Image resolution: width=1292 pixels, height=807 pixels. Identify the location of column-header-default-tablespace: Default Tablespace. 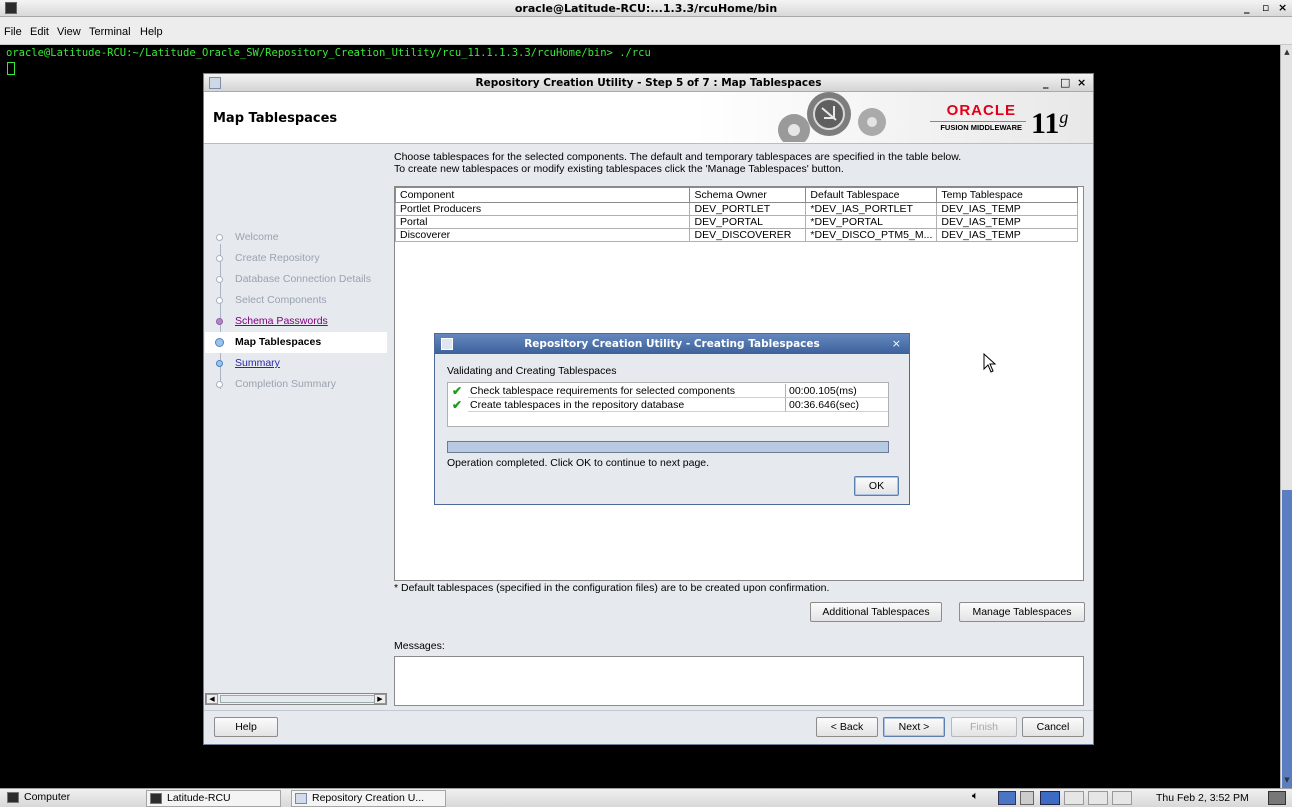
(871, 195).